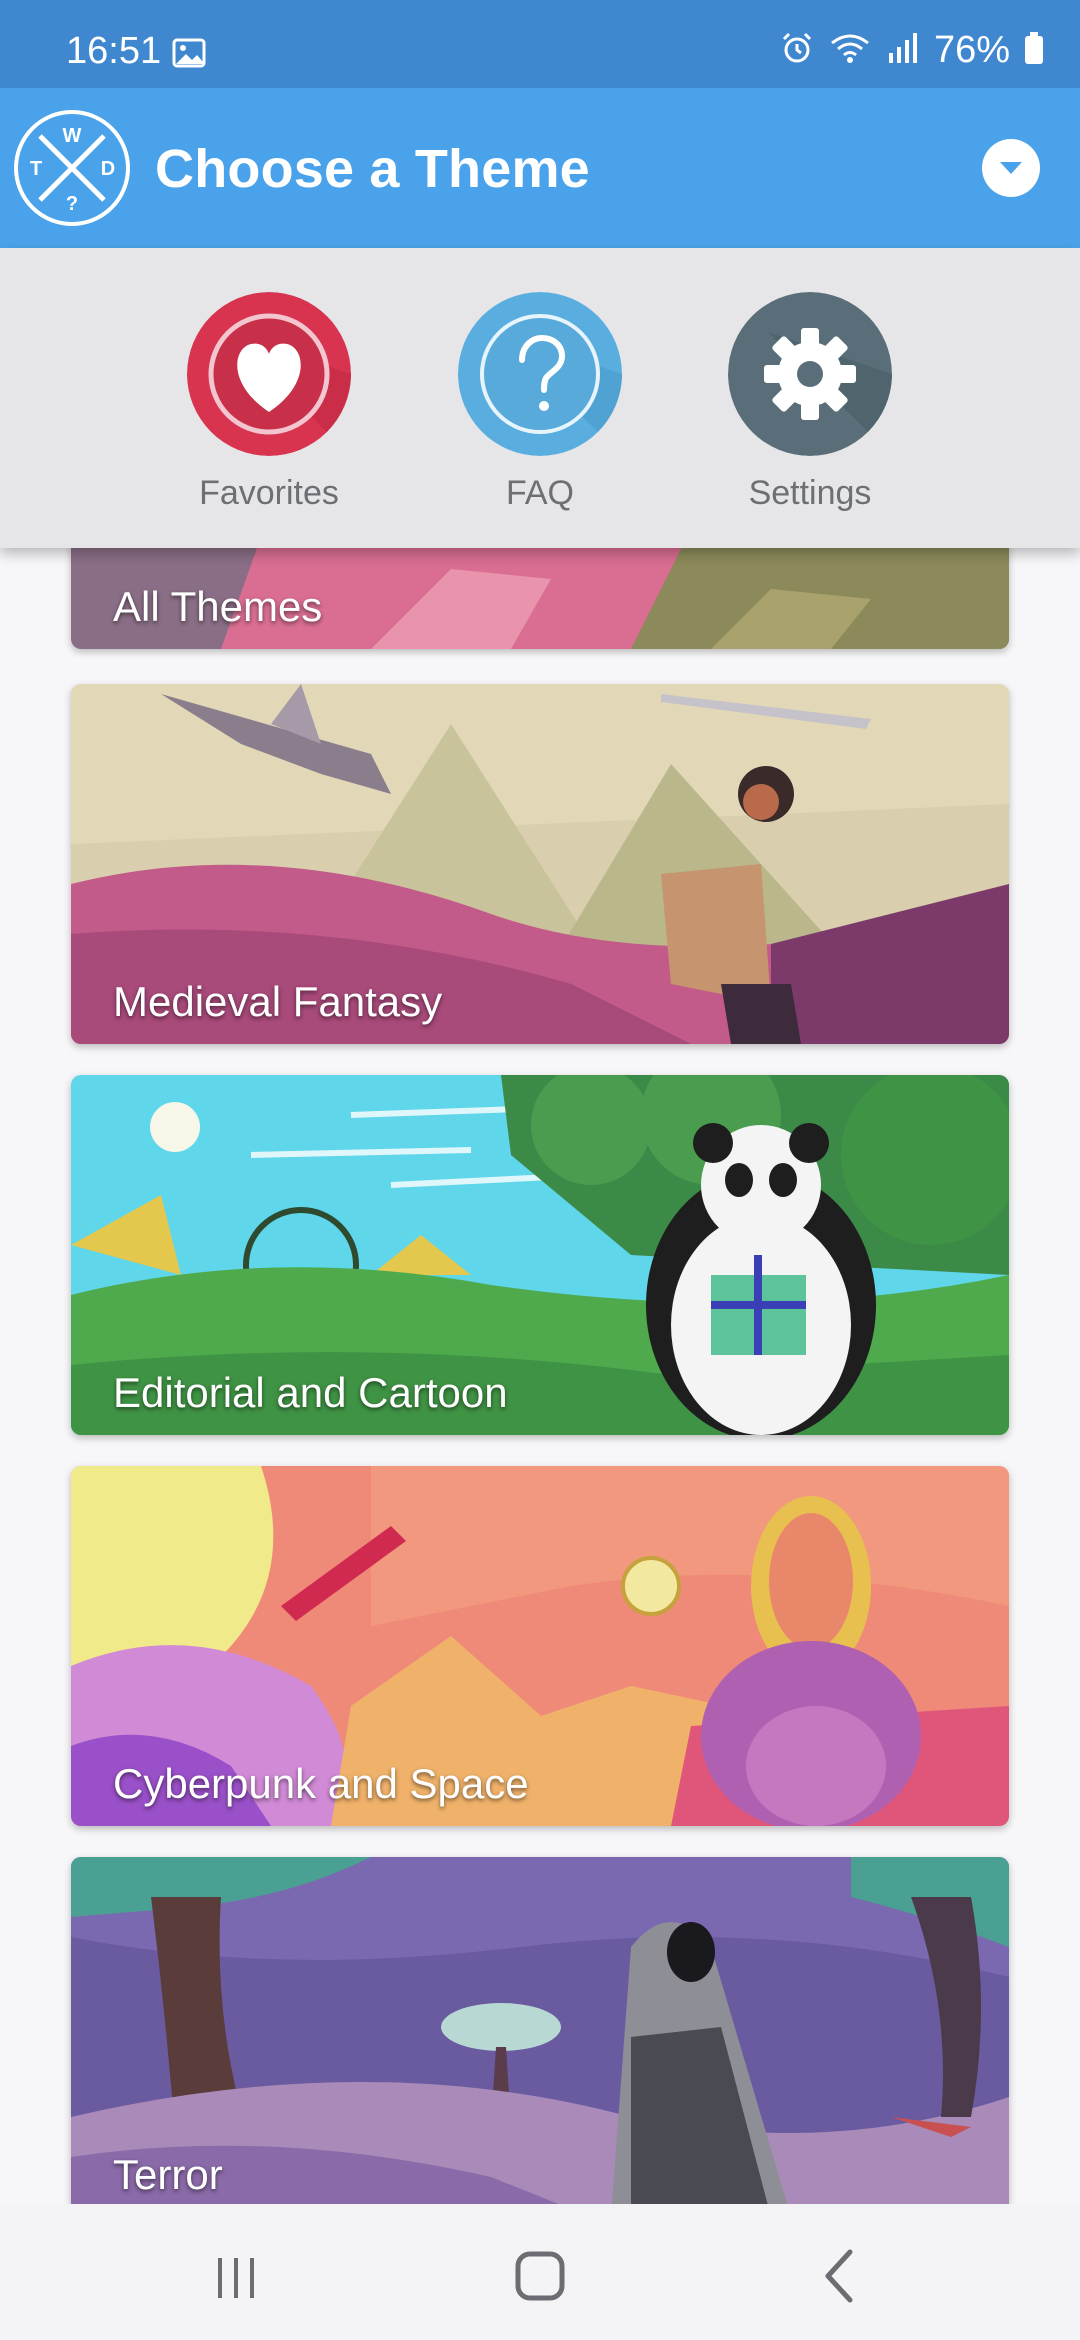 This screenshot has width=1080, height=2340. What do you see at coordinates (797, 50) in the screenshot?
I see `alarm-icon` at bounding box center [797, 50].